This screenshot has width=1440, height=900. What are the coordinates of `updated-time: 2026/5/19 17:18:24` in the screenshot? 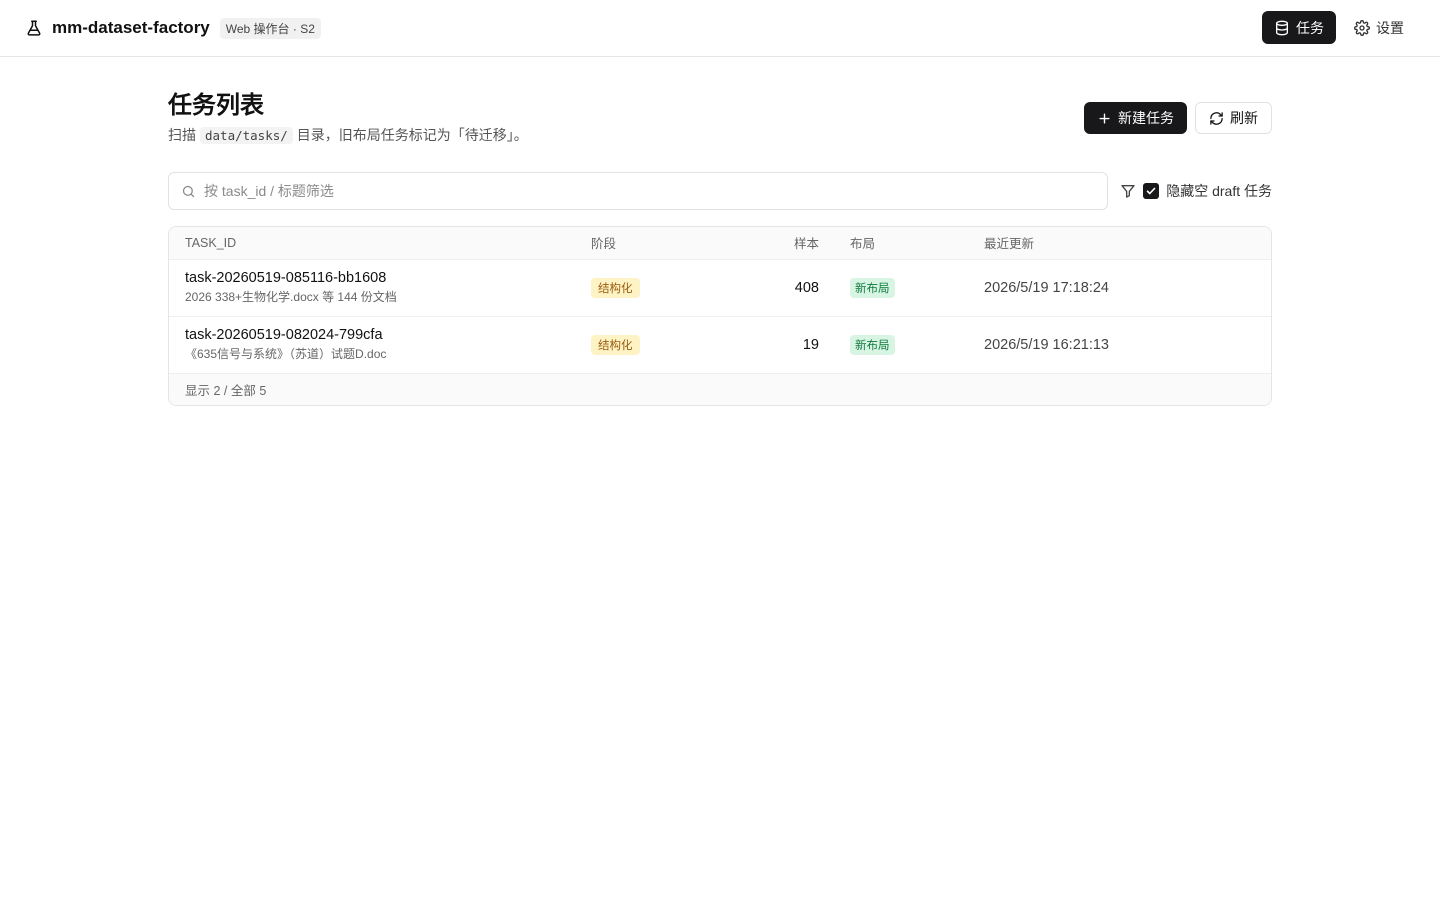 It's located at (1046, 288).